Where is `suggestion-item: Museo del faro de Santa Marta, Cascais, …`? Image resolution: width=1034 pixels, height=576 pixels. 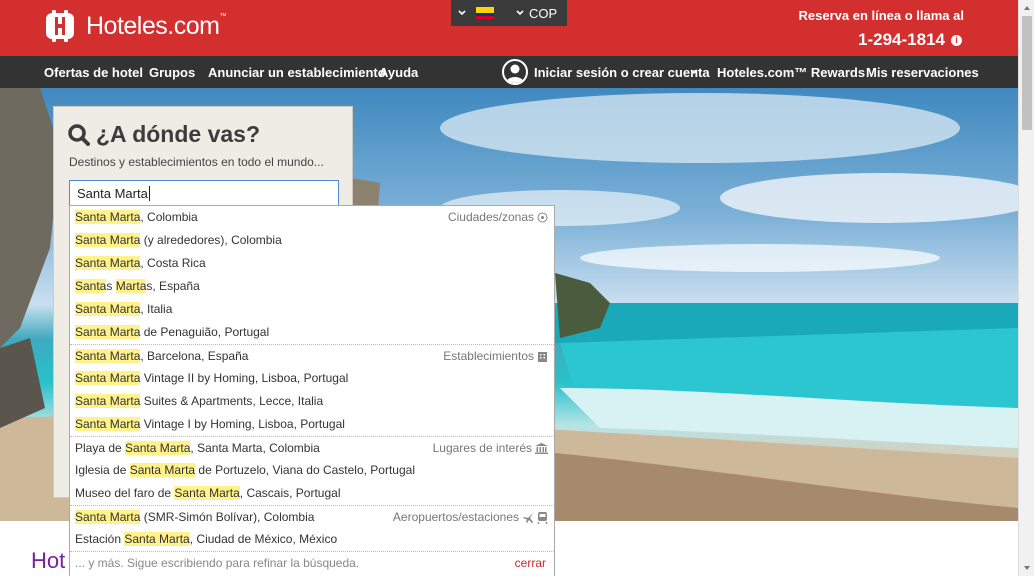
suggestion-item: Museo del faro de Santa Marta, Cascais, … is located at coordinates (312, 493).